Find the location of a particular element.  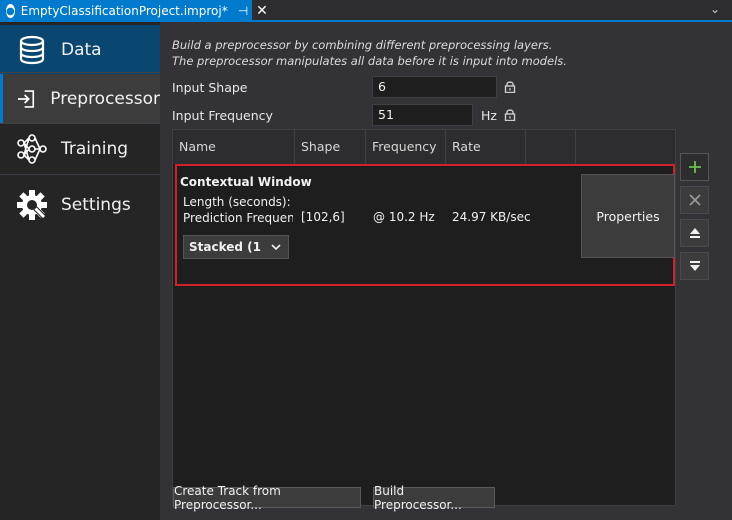

neural-network-icon is located at coordinates (32, 149).